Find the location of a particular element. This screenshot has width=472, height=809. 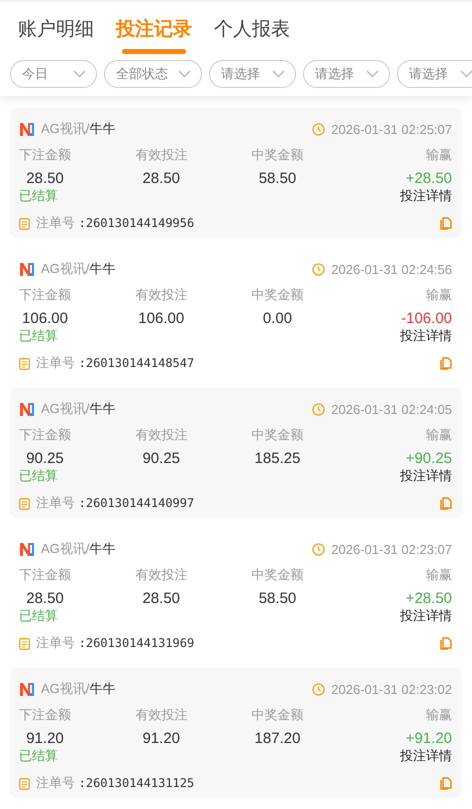

amount-value: 187.20 is located at coordinates (277, 738).